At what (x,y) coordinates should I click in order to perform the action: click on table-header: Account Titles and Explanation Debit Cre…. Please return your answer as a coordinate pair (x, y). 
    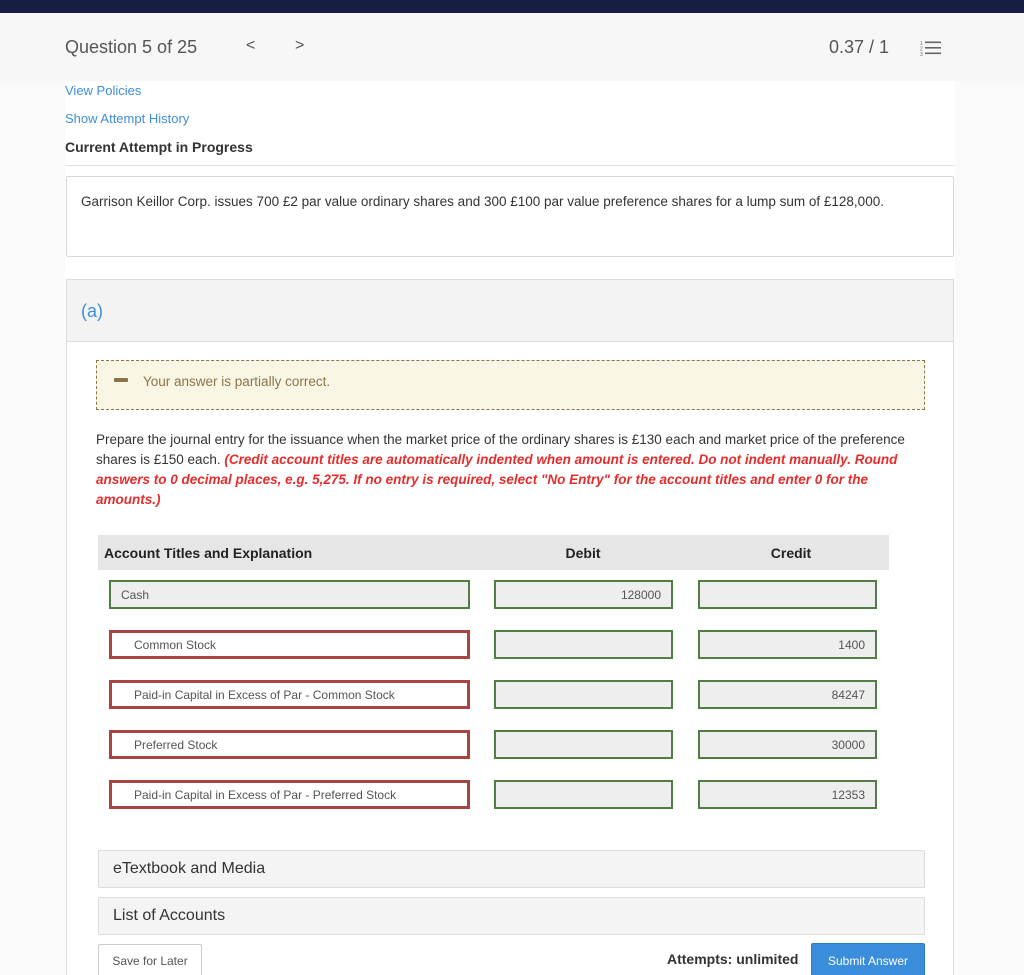
    Looking at the image, I should click on (493, 552).